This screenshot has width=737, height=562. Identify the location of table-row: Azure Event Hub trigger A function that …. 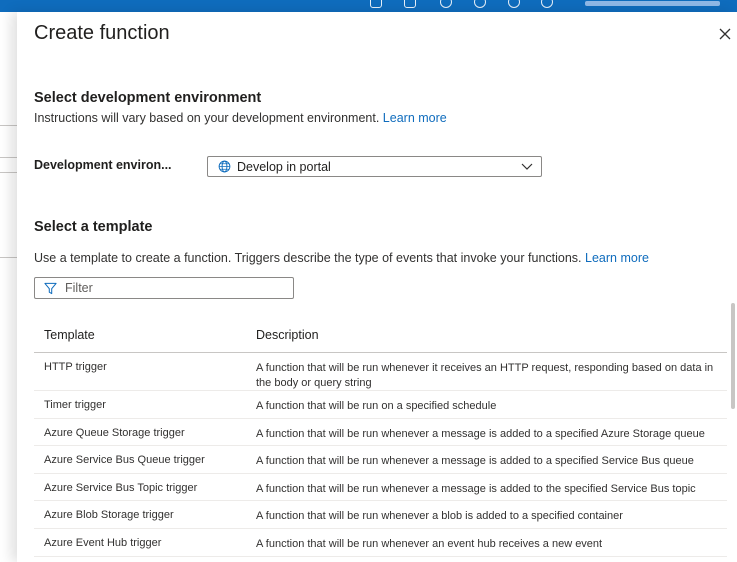
(380, 543).